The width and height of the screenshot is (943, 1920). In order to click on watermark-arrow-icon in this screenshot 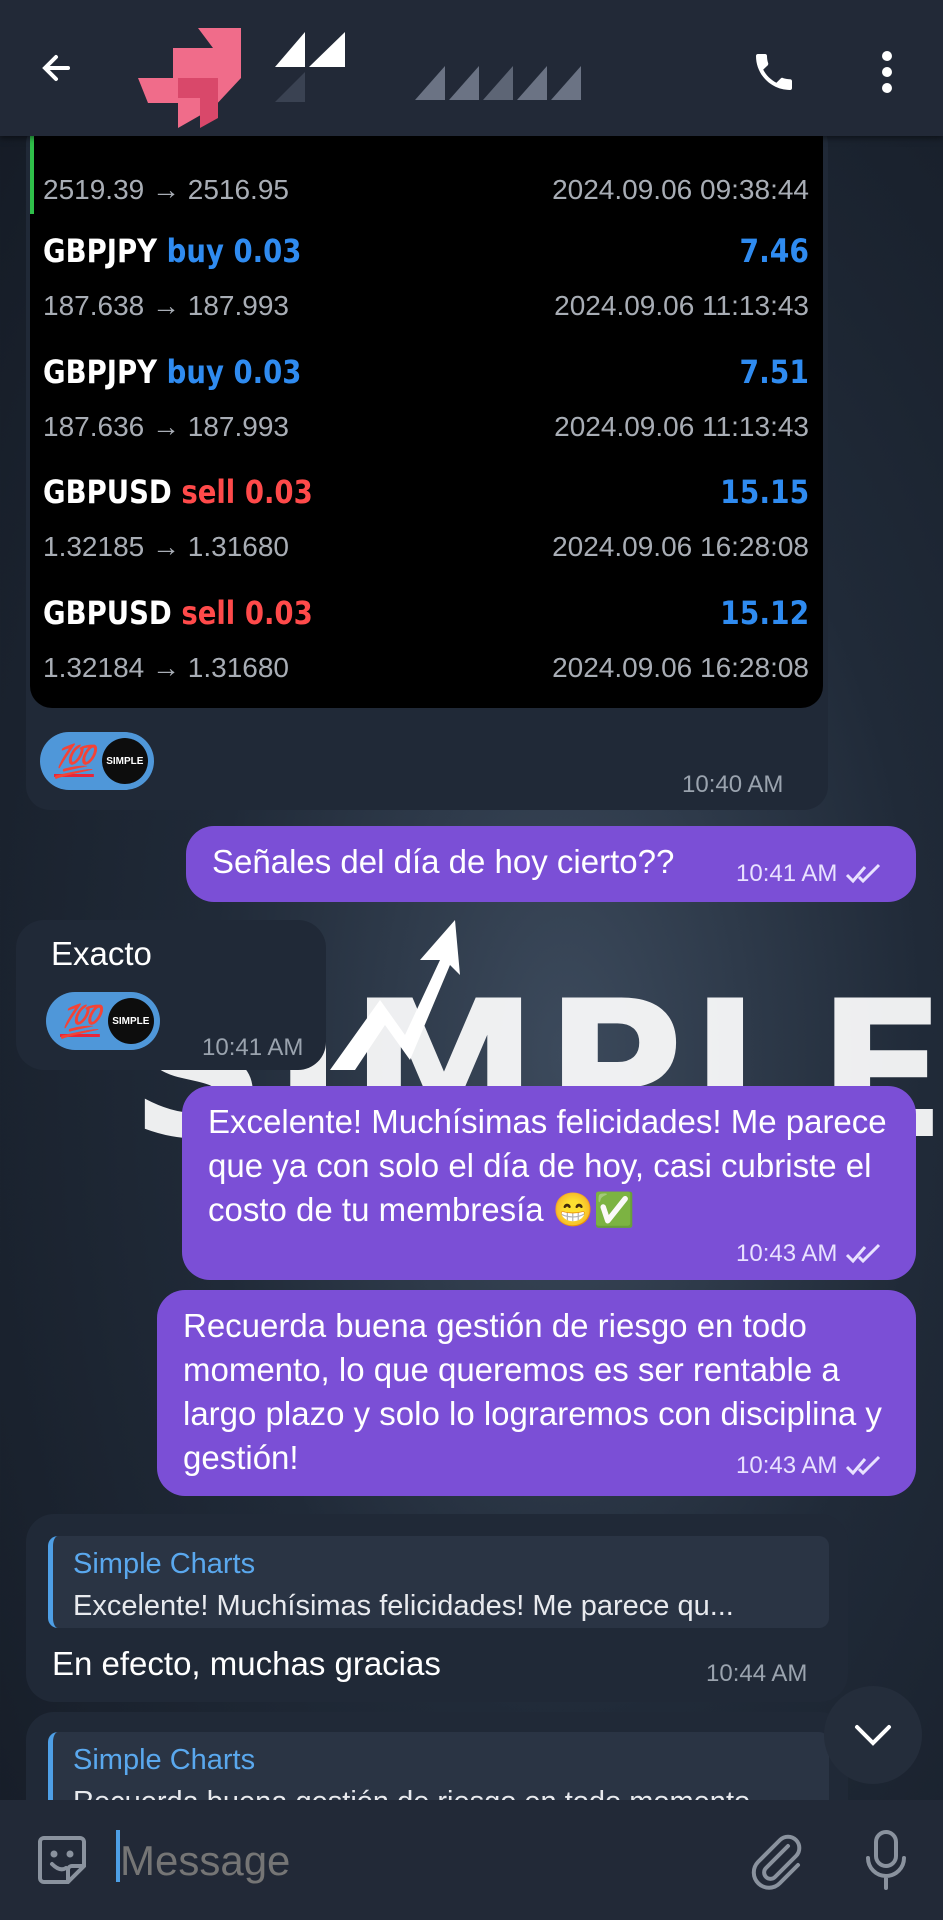, I will do `click(395, 995)`.